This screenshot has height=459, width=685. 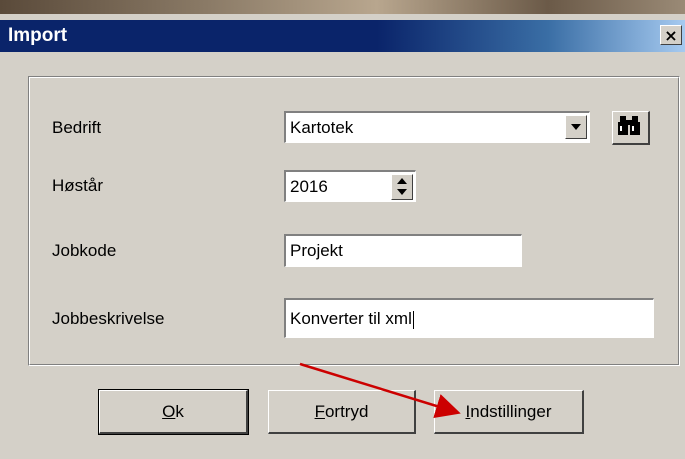 I want to click on spin-up-icon, so click(x=402, y=181).